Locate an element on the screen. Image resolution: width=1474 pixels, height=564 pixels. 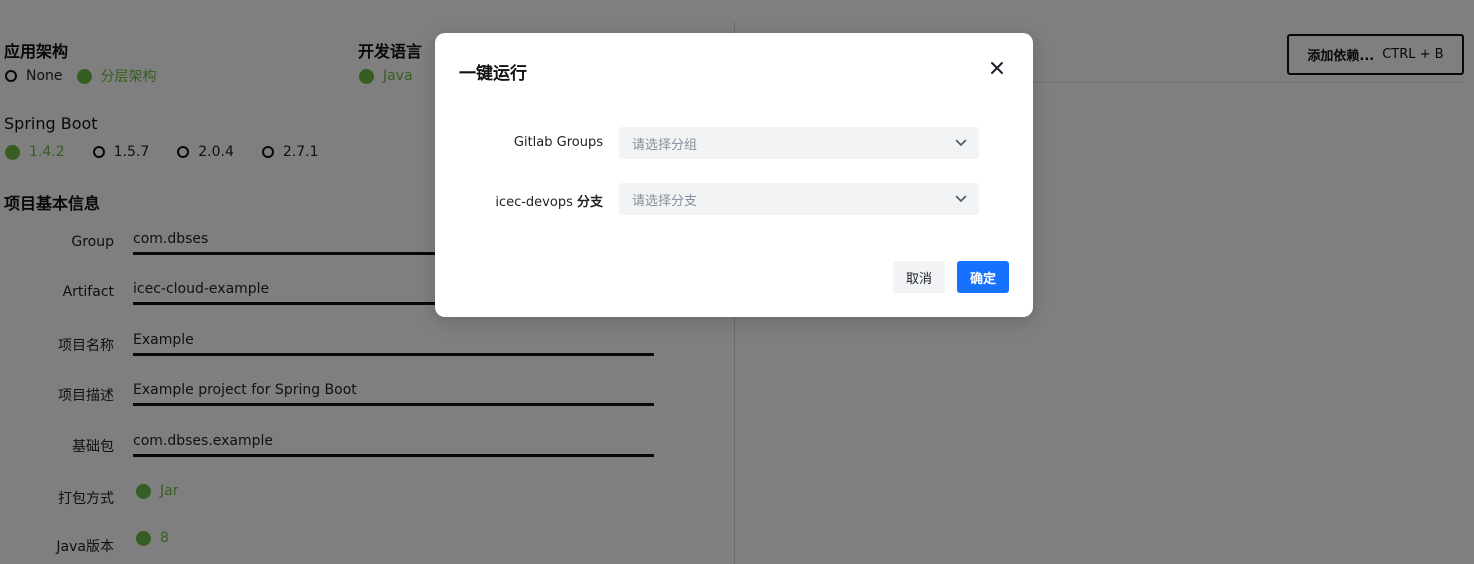
select-placeholder: 请选择分支 is located at coordinates (665, 201).